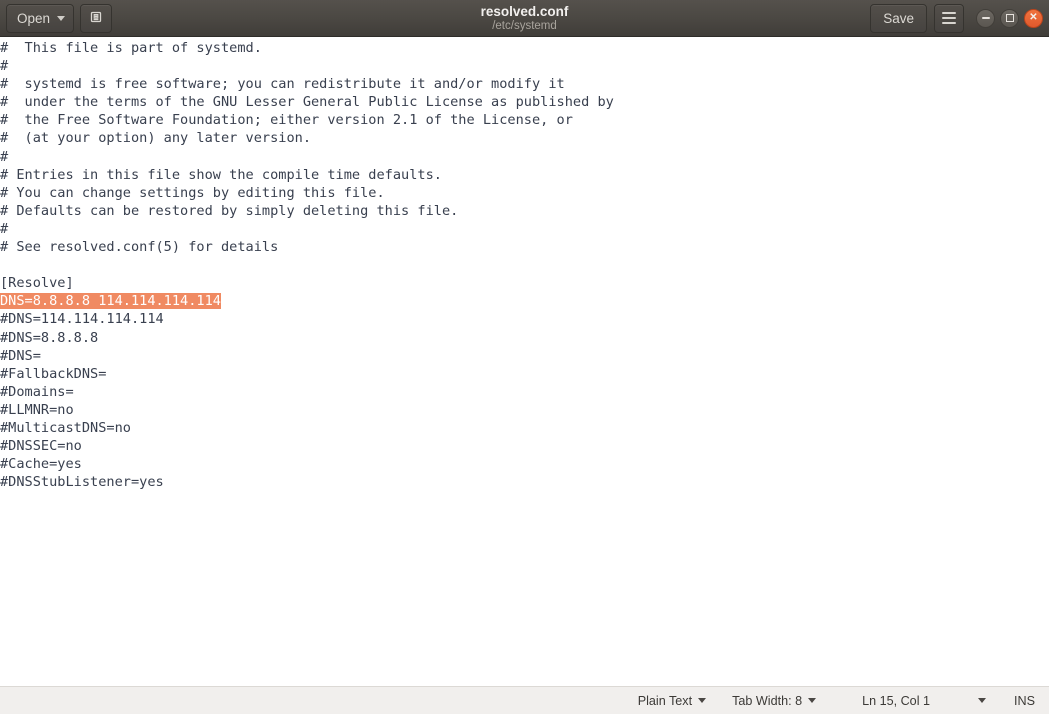 The width and height of the screenshot is (1049, 714). I want to click on editor-line: #FallbackDNS=, so click(524, 374).